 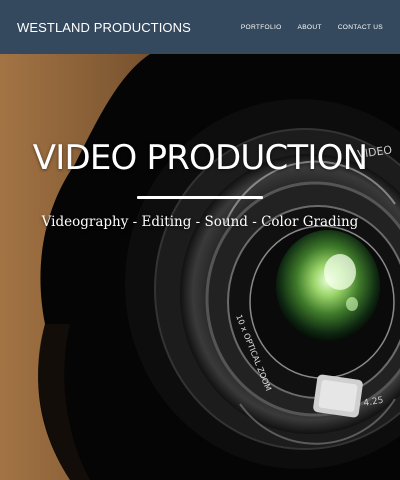 What do you see at coordinates (200, 158) in the screenshot?
I see `hero-title: VIDEO PRODUCTION` at bounding box center [200, 158].